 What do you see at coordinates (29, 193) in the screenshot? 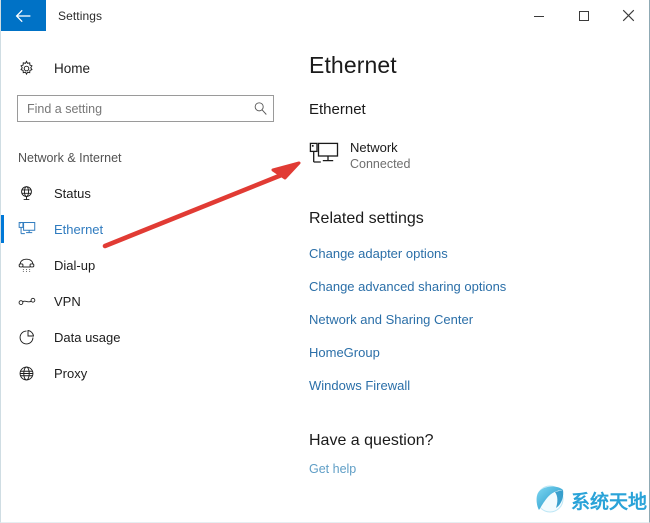
I see `globe-stand-icon` at bounding box center [29, 193].